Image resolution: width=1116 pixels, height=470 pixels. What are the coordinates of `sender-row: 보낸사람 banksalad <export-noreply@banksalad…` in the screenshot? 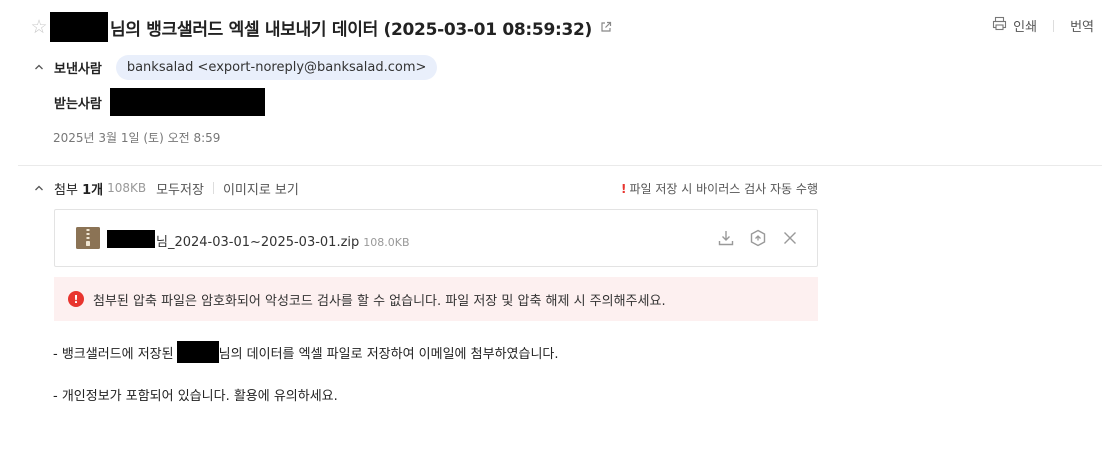 It's located at (236, 67).